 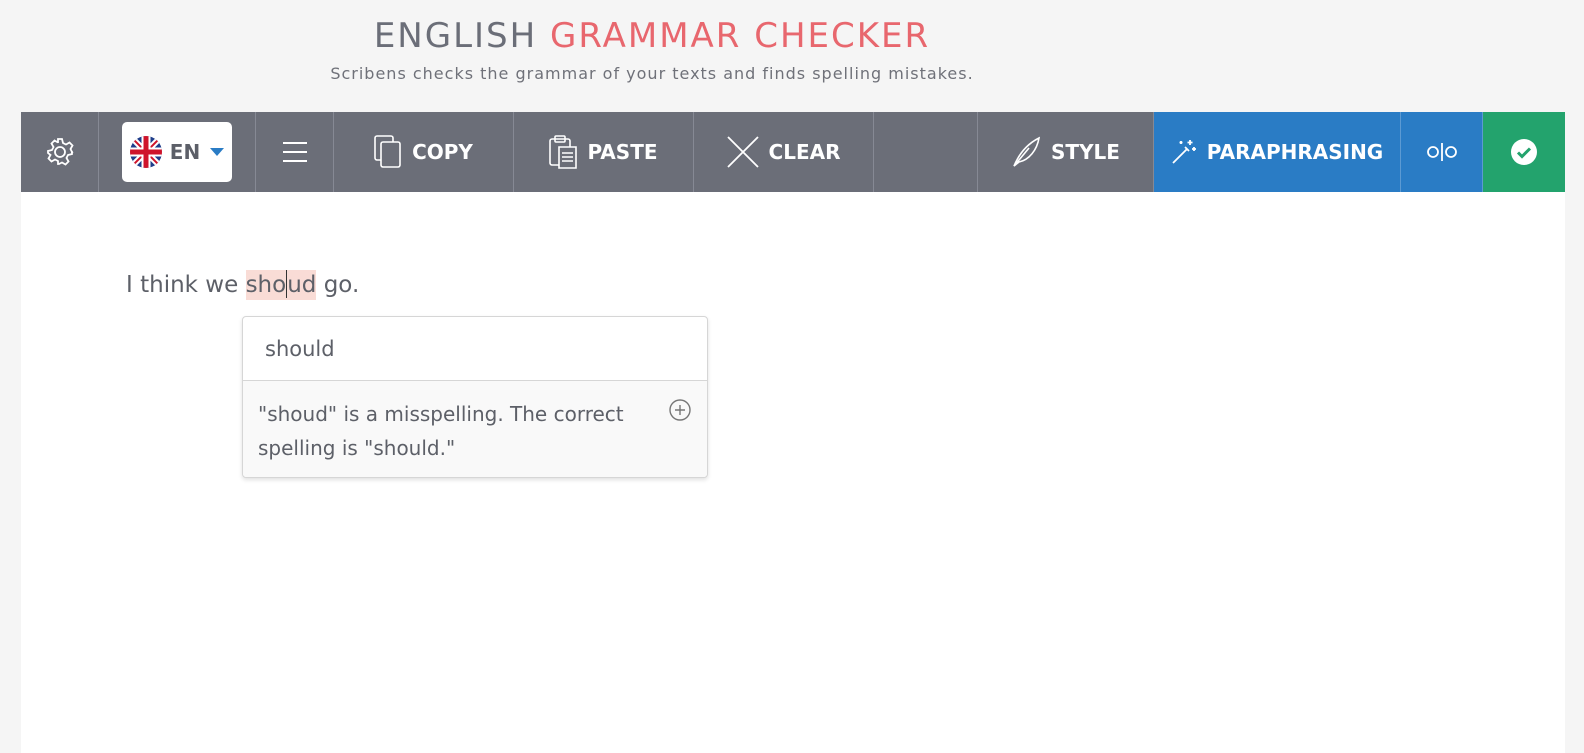 I want to click on plus-circle-icon, so click(x=680, y=414).